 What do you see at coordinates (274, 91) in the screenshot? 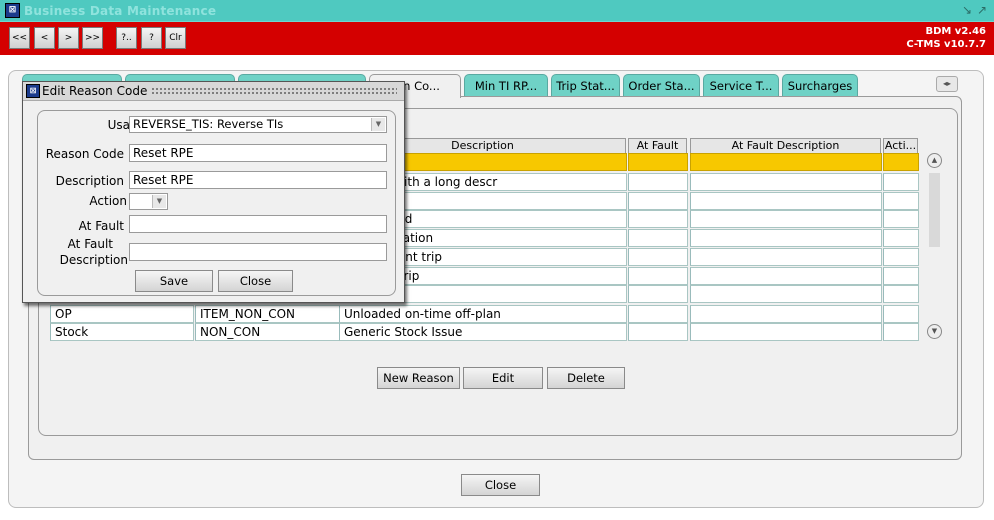
I see `dialog-drag-grip` at bounding box center [274, 91].